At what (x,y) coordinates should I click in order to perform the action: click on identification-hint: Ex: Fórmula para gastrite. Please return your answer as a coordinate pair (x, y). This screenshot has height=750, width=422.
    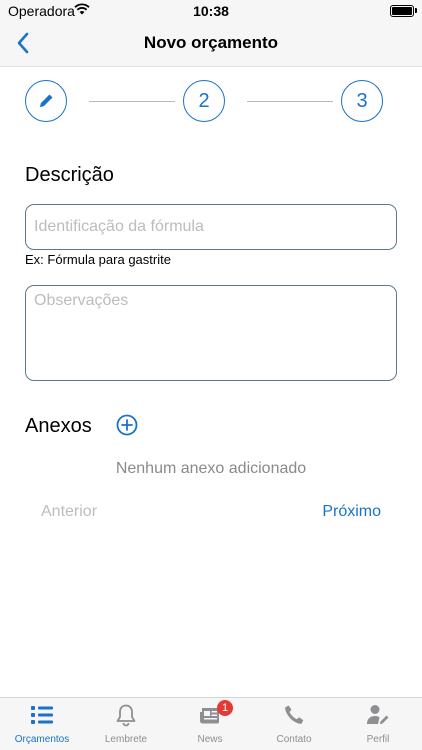
    Looking at the image, I should click on (98, 259).